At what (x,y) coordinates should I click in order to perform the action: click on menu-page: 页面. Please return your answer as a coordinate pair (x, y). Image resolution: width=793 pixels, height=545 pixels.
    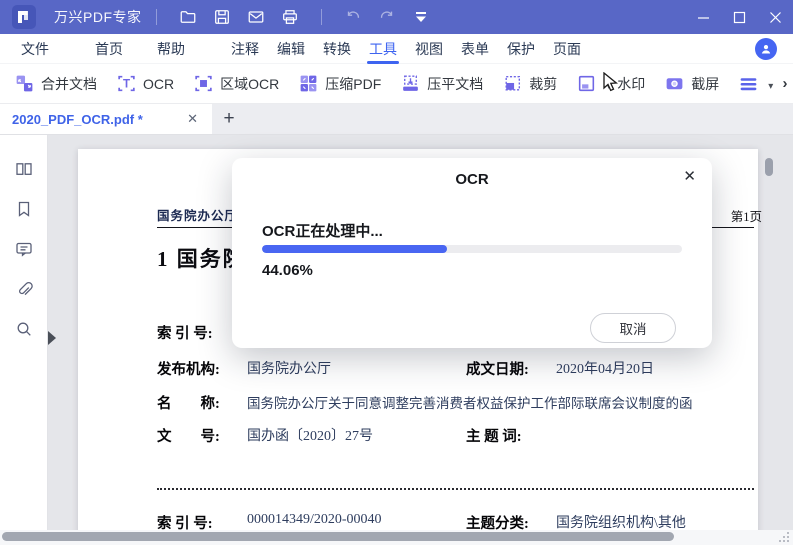
    Looking at the image, I should click on (567, 49).